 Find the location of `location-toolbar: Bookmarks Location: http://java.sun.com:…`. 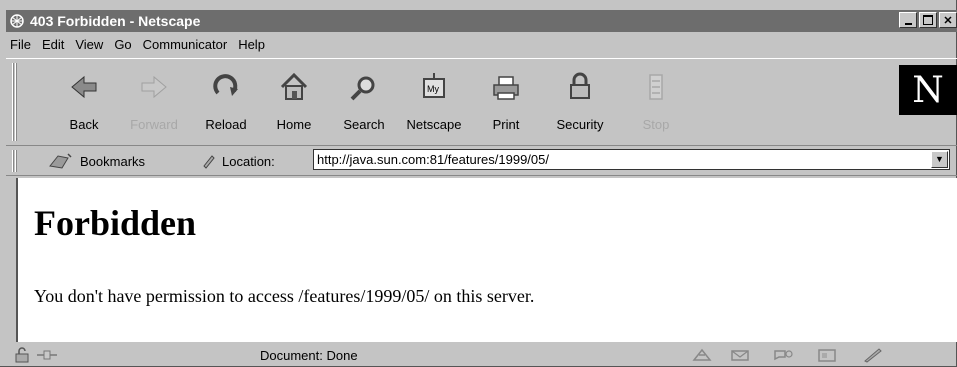

location-toolbar: Bookmarks Location: http://java.sun.com:… is located at coordinates (481, 161).